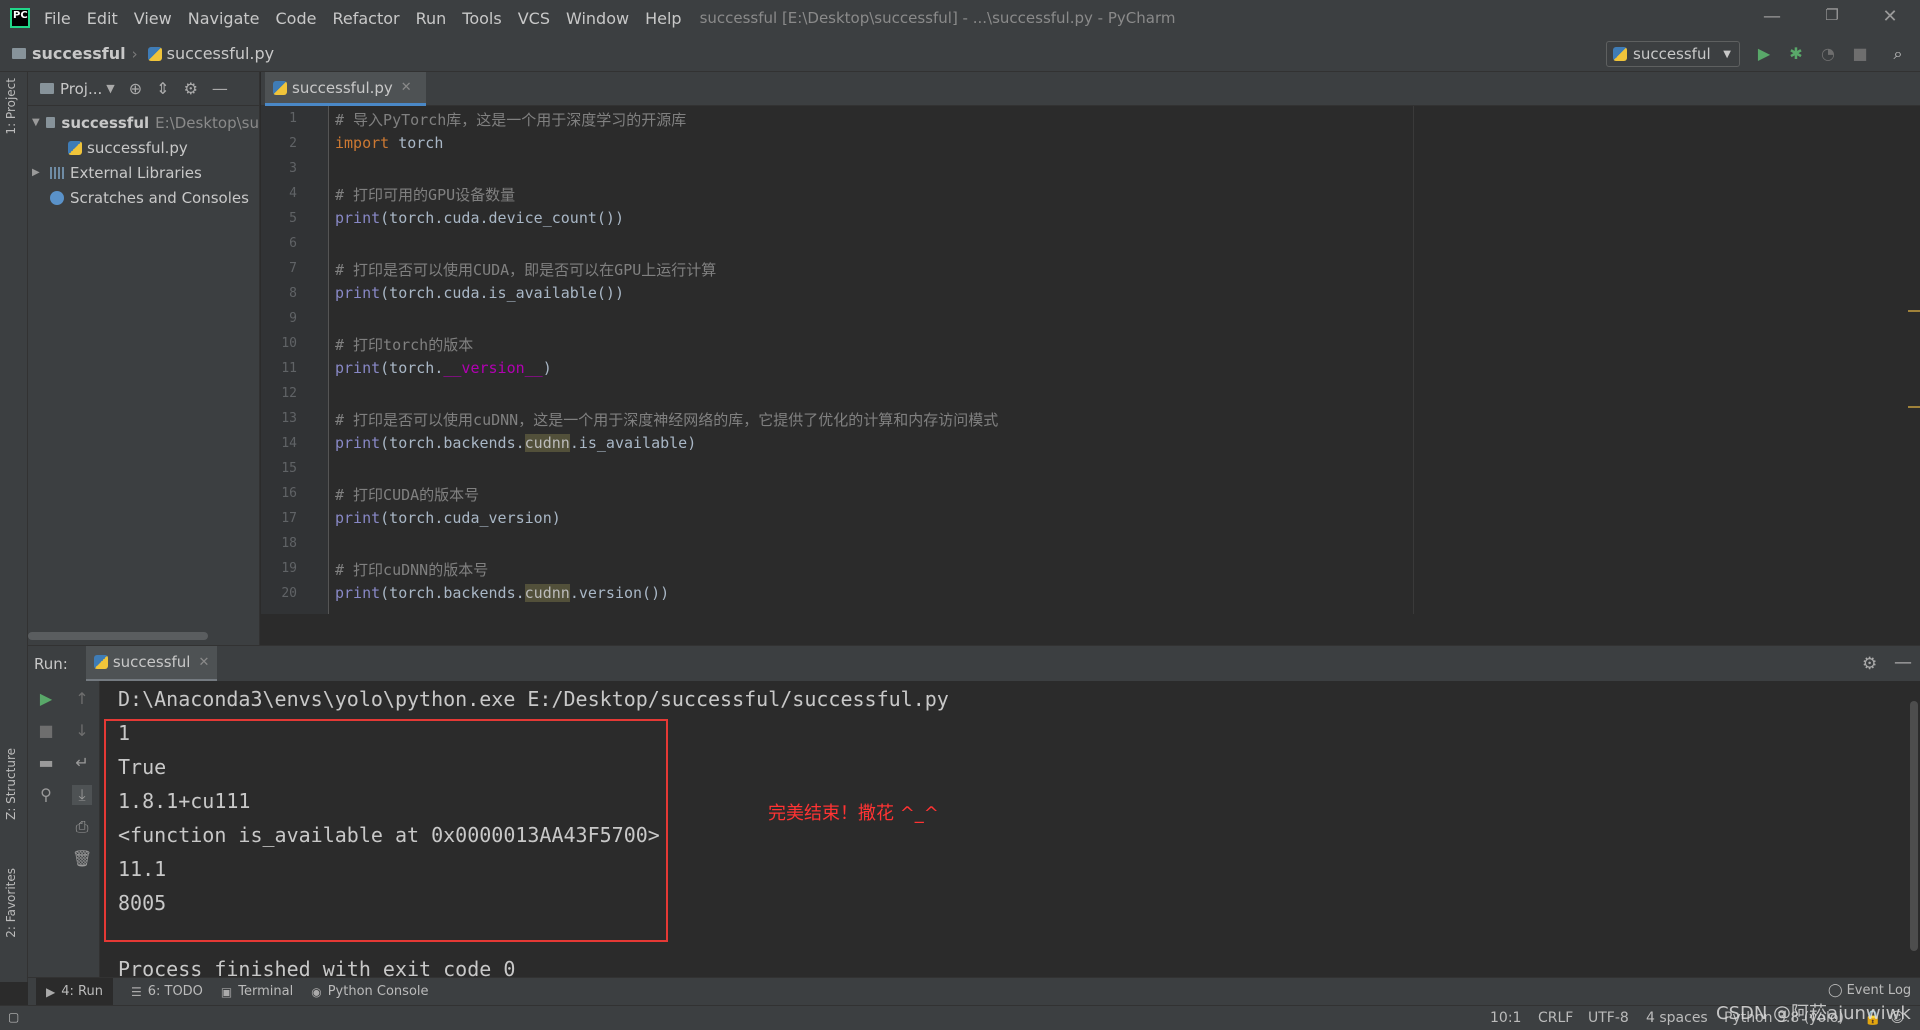  What do you see at coordinates (82, 731) in the screenshot?
I see `arrow-down-icon: ↓` at bounding box center [82, 731].